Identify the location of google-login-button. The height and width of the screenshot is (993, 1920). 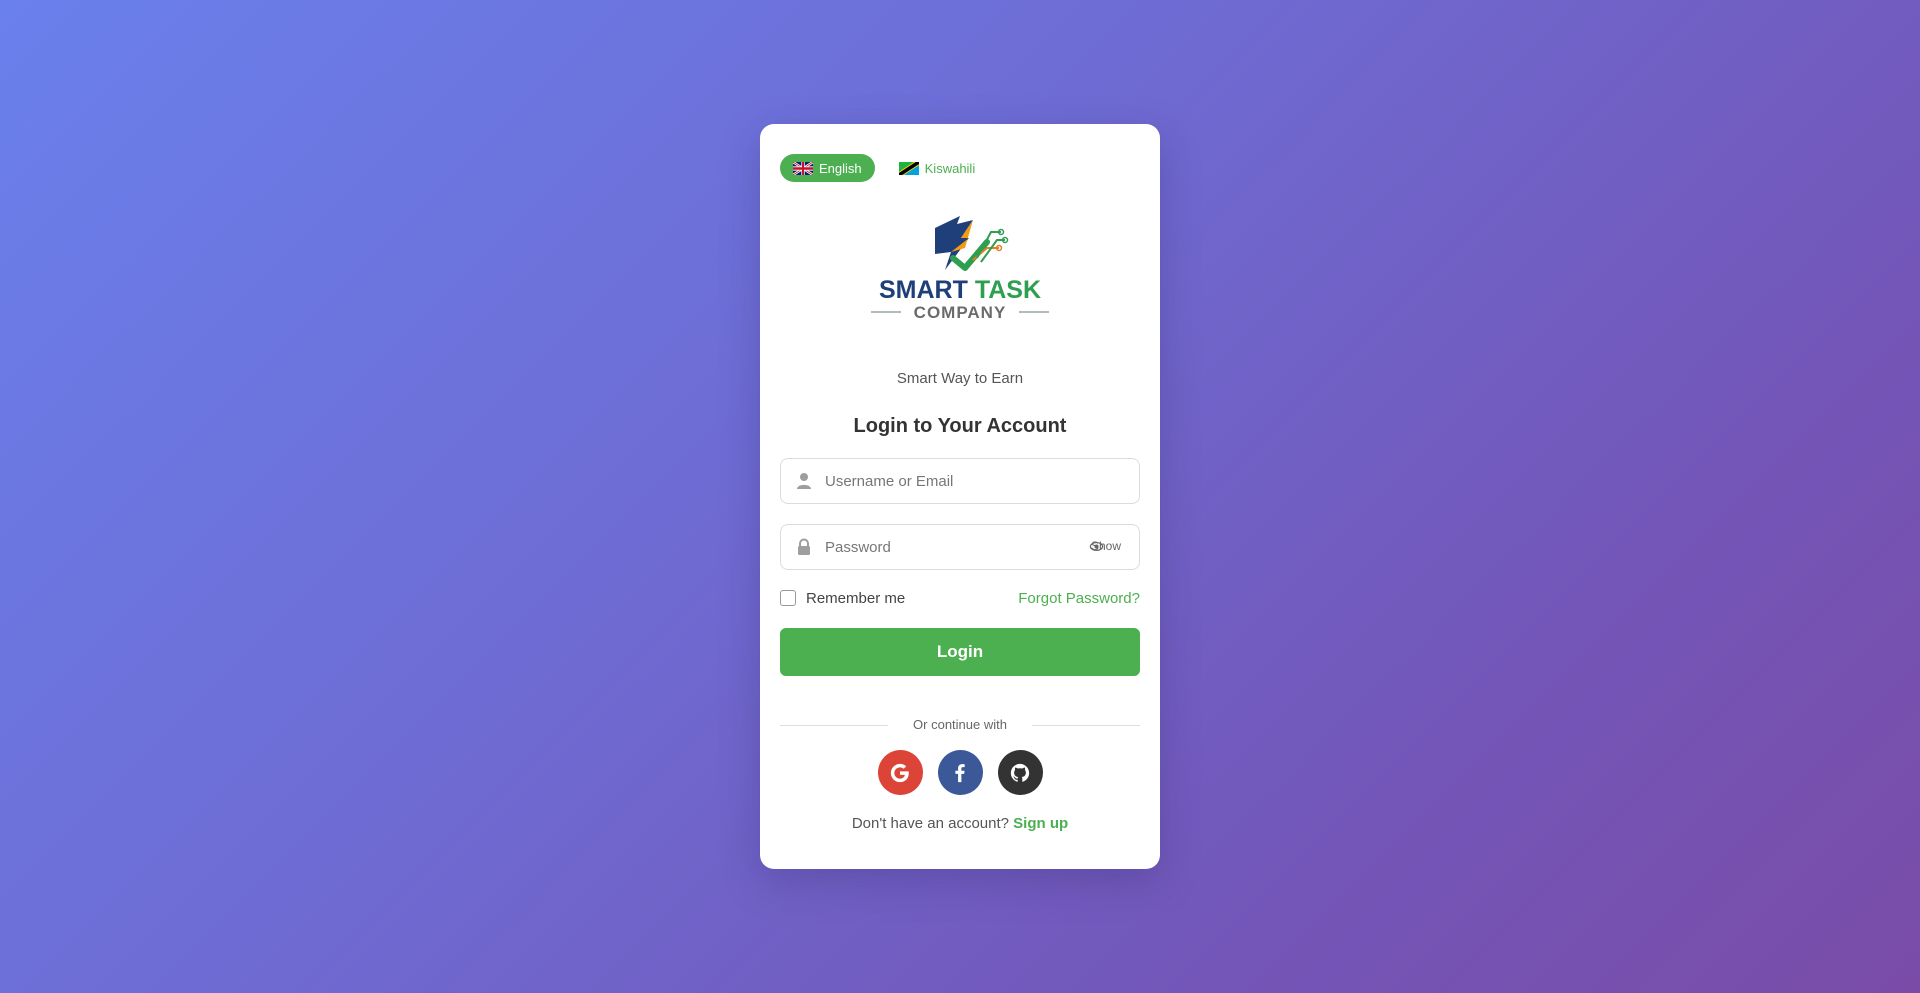
(900, 772).